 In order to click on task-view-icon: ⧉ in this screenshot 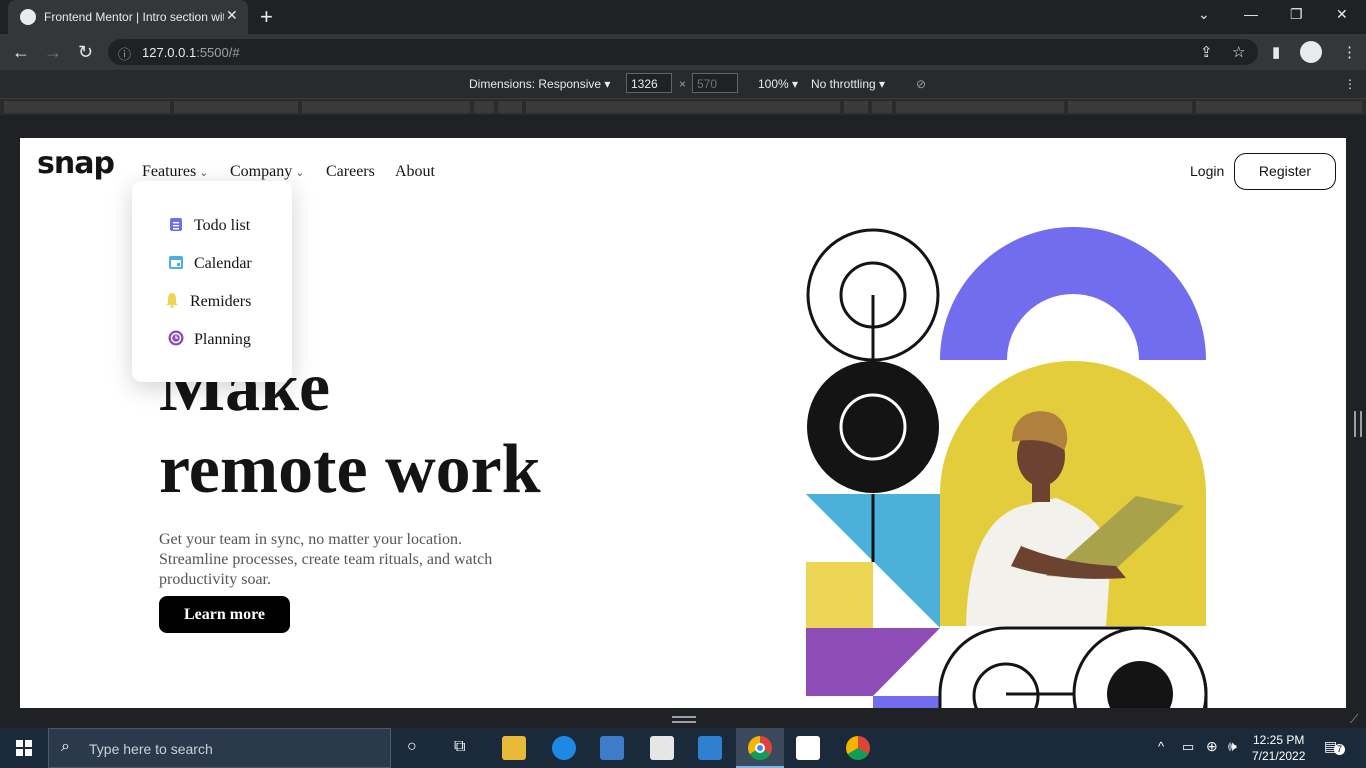, I will do `click(459, 747)`.